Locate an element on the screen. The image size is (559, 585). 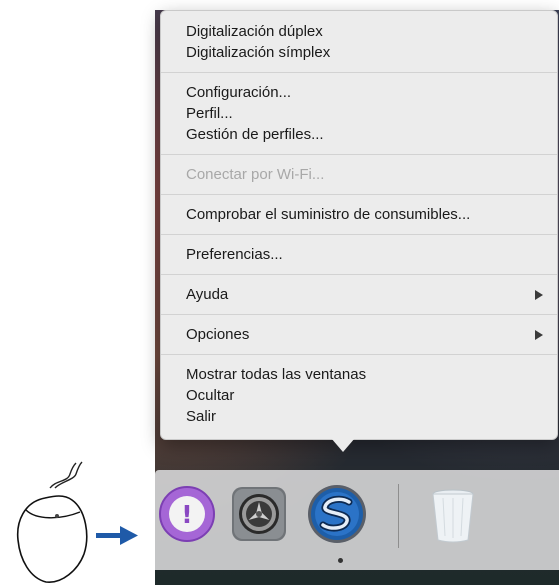
menu-item-show-all-windows: Mostrar todas las ventanas is located at coordinates (359, 374).